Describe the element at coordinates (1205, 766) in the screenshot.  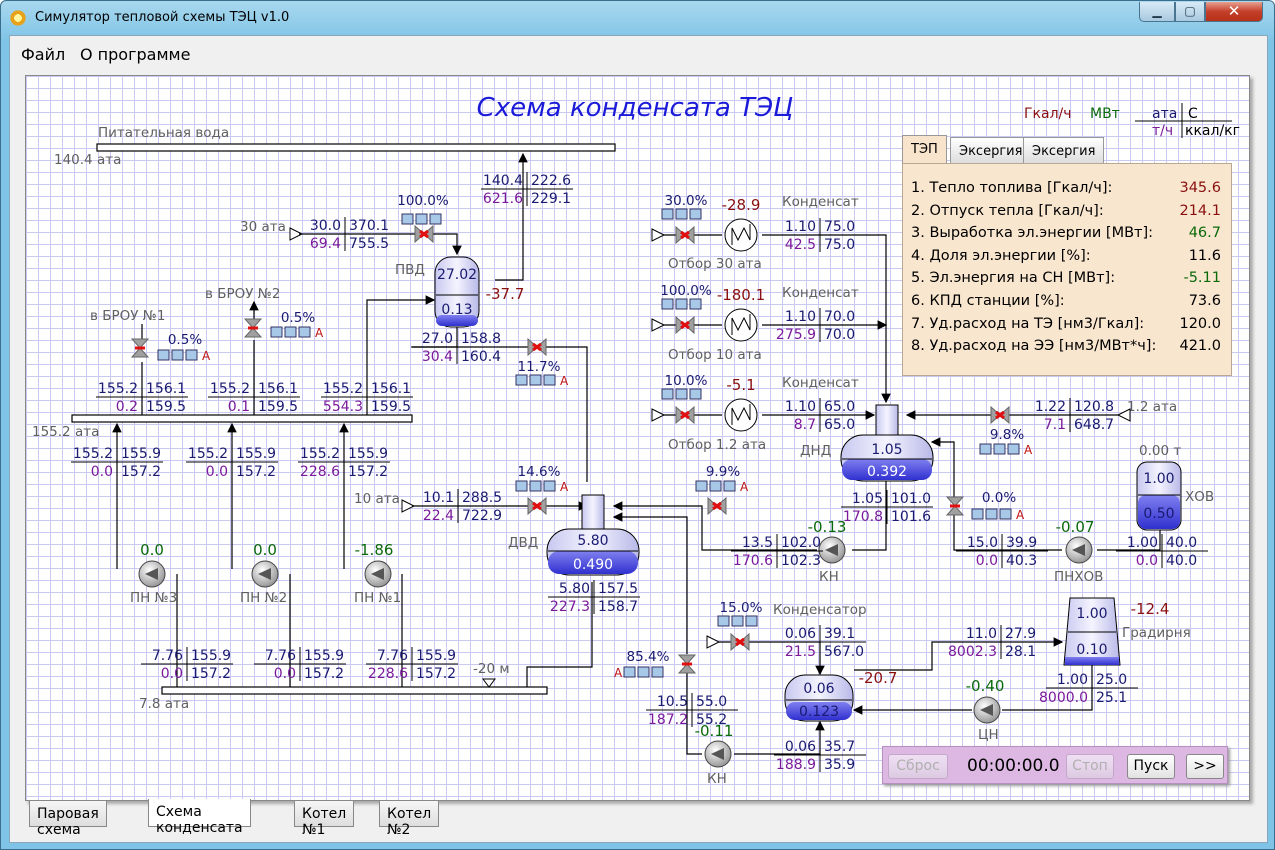
I see `fast-forward-button: >>` at that location.